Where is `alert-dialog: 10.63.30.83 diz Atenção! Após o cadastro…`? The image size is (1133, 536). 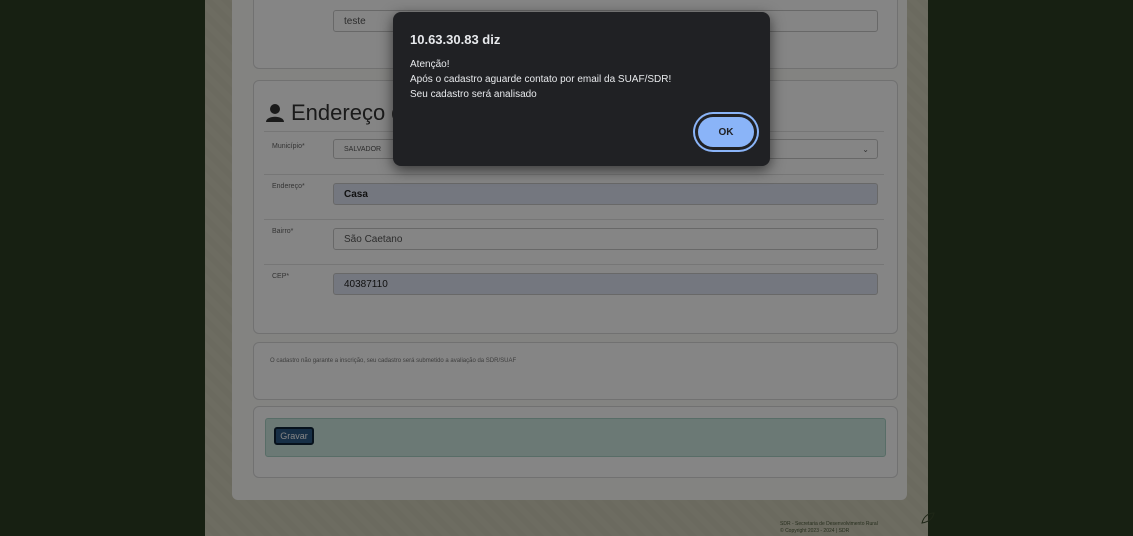
alert-dialog: 10.63.30.83 diz Atenção! Após o cadastro… is located at coordinates (581, 89).